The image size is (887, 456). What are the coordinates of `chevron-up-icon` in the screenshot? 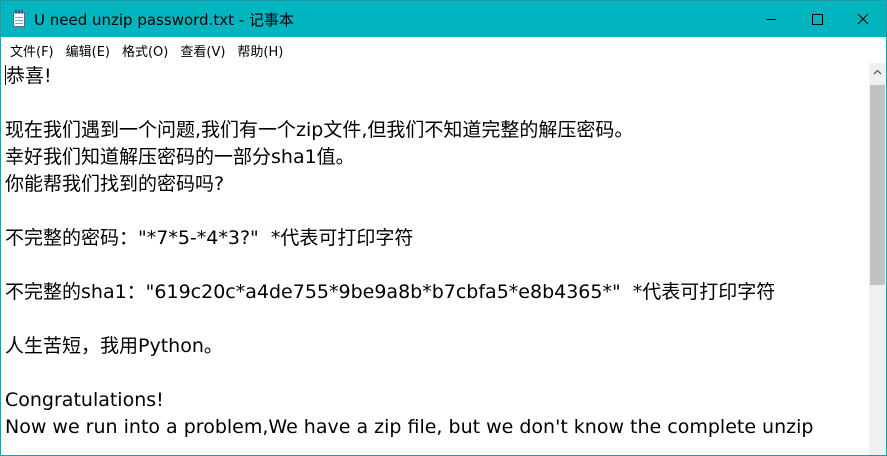 It's located at (877, 71).